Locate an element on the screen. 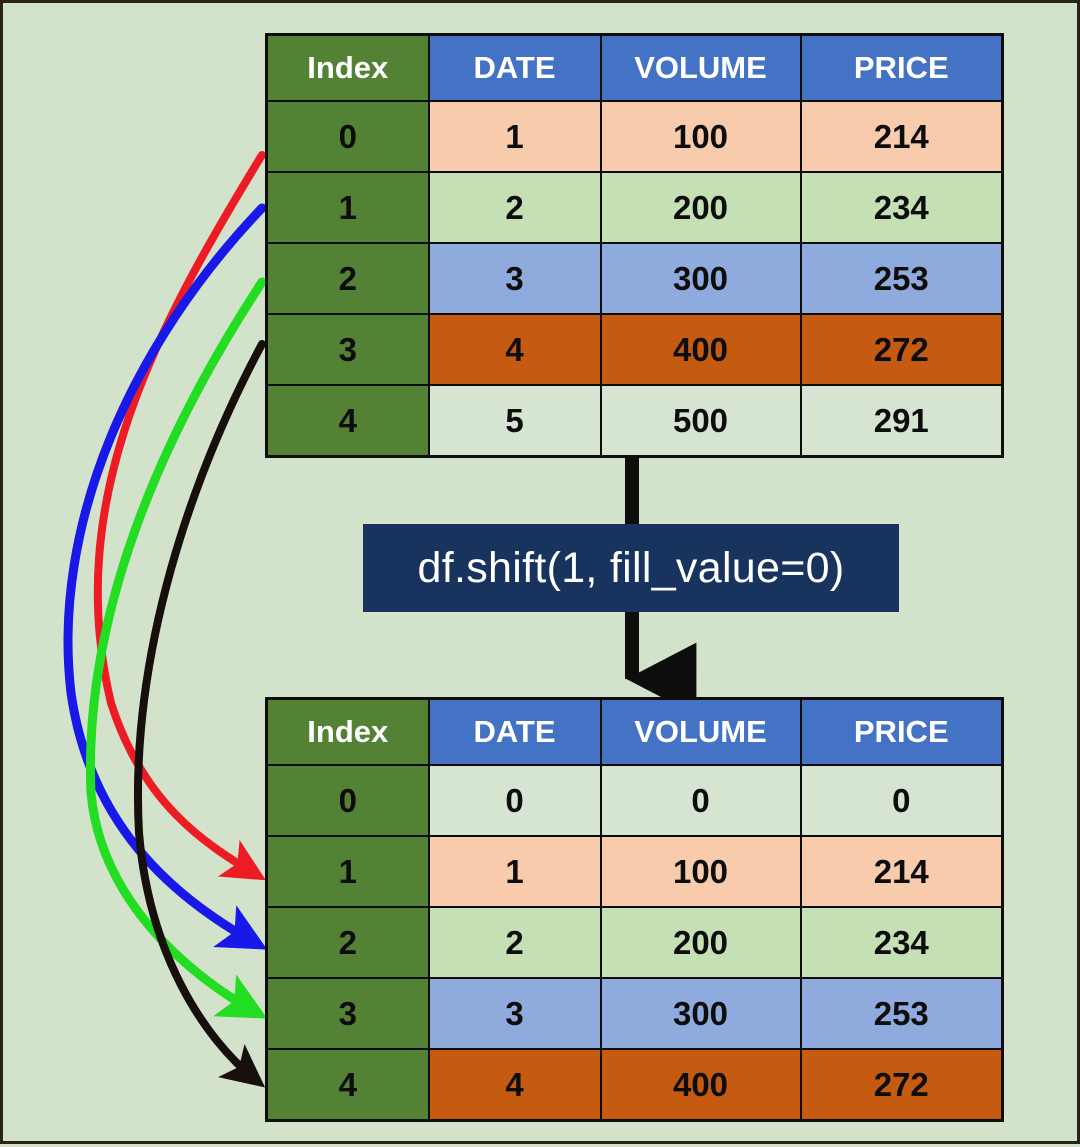 Image resolution: width=1080 pixels, height=1147 pixels. table-row: 2 2 200 234 is located at coordinates (634, 942).